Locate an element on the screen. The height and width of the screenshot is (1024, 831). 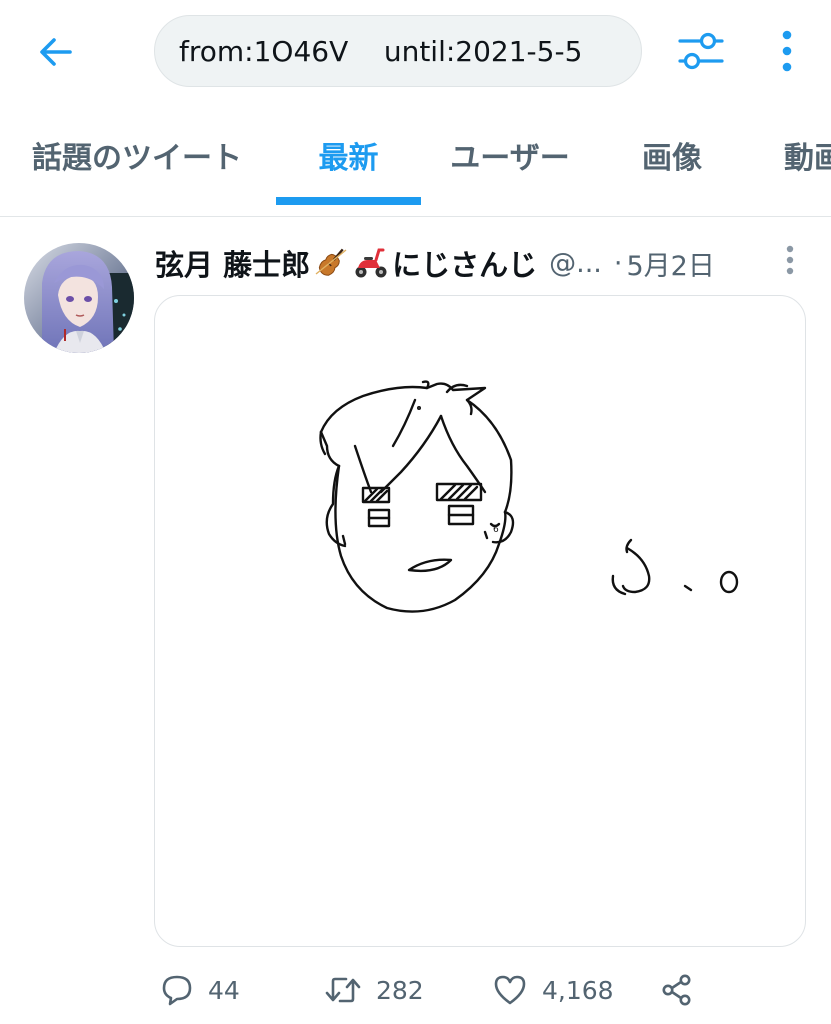
tweet-more-button is located at coordinates (790, 260).